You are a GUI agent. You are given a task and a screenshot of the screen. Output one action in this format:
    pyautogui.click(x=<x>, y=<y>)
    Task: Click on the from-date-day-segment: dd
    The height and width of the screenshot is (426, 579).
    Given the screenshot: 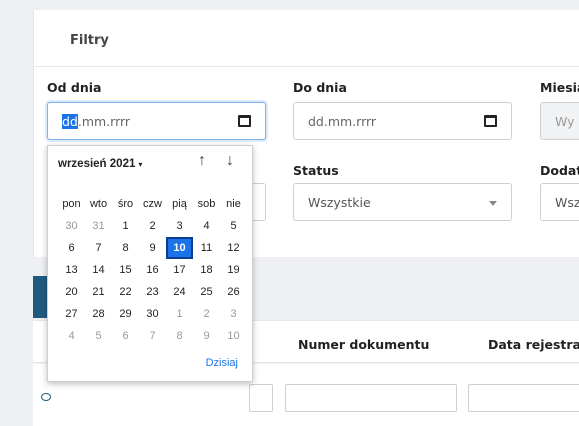 What is the action you would take?
    pyautogui.click(x=70, y=121)
    